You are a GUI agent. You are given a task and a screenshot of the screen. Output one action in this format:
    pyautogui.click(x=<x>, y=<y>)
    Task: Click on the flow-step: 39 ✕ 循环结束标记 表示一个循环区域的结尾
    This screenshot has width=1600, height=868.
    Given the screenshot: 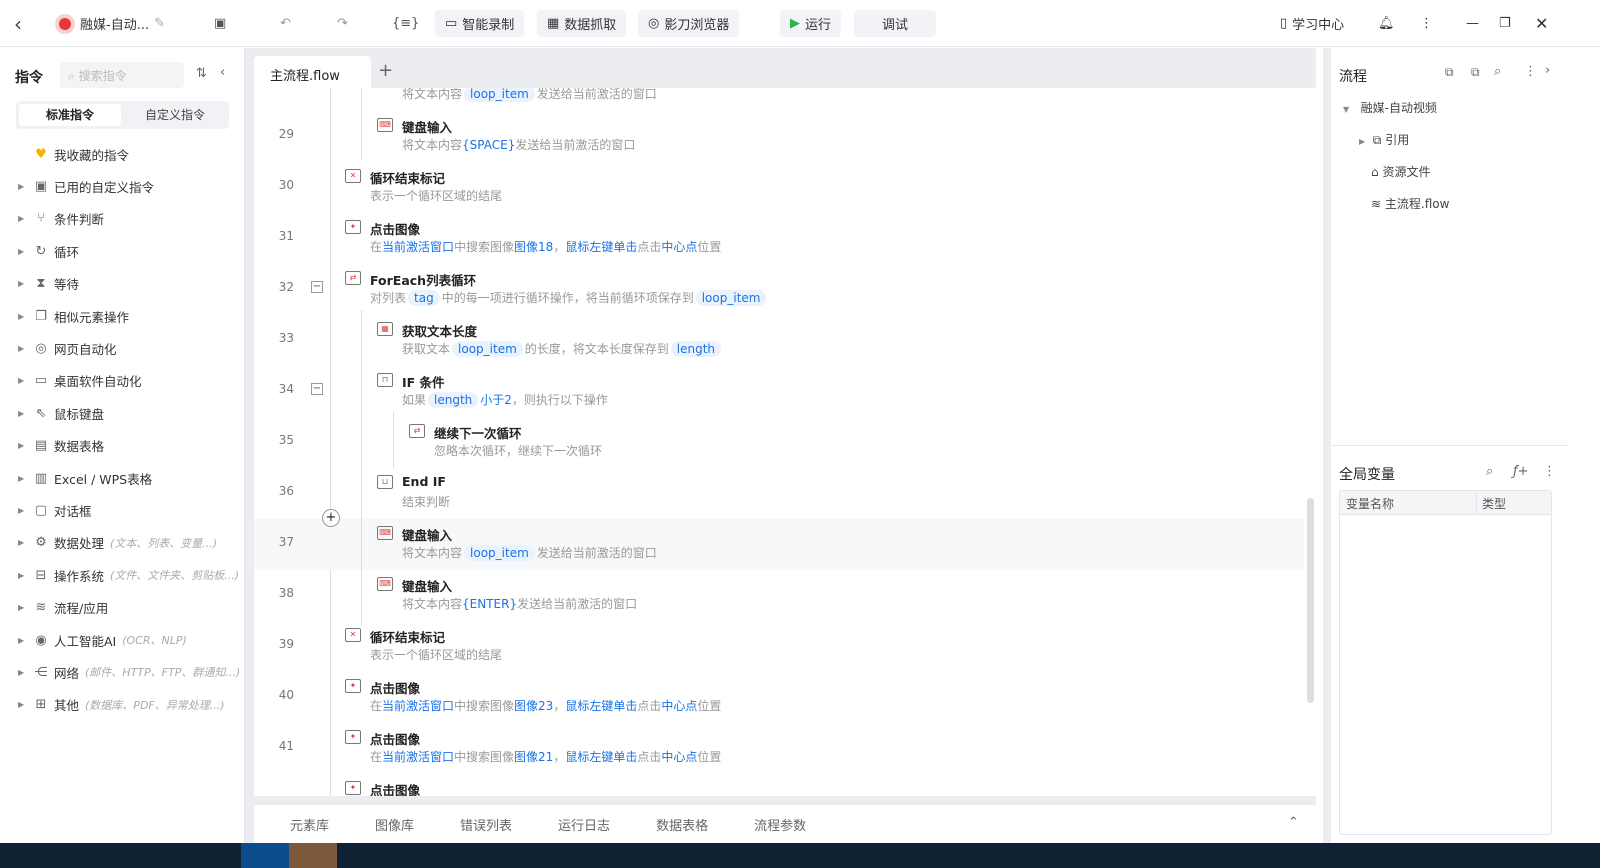 What is the action you would take?
    pyautogui.click(x=779, y=646)
    